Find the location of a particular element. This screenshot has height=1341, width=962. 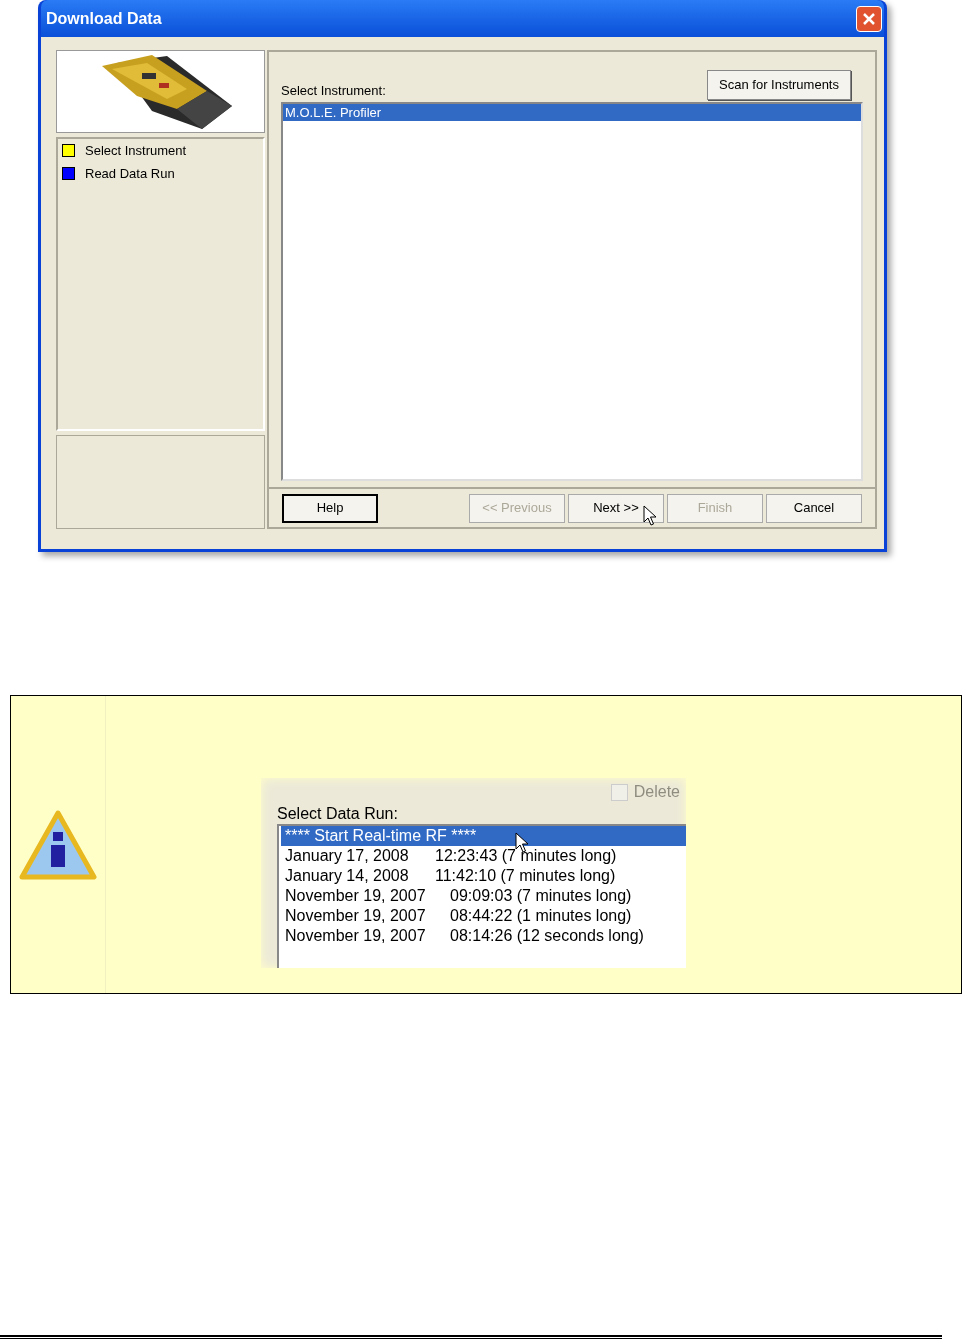

data-run-item: January 14, 2008 11:42:10 (7 minutes long) is located at coordinates (483, 876).